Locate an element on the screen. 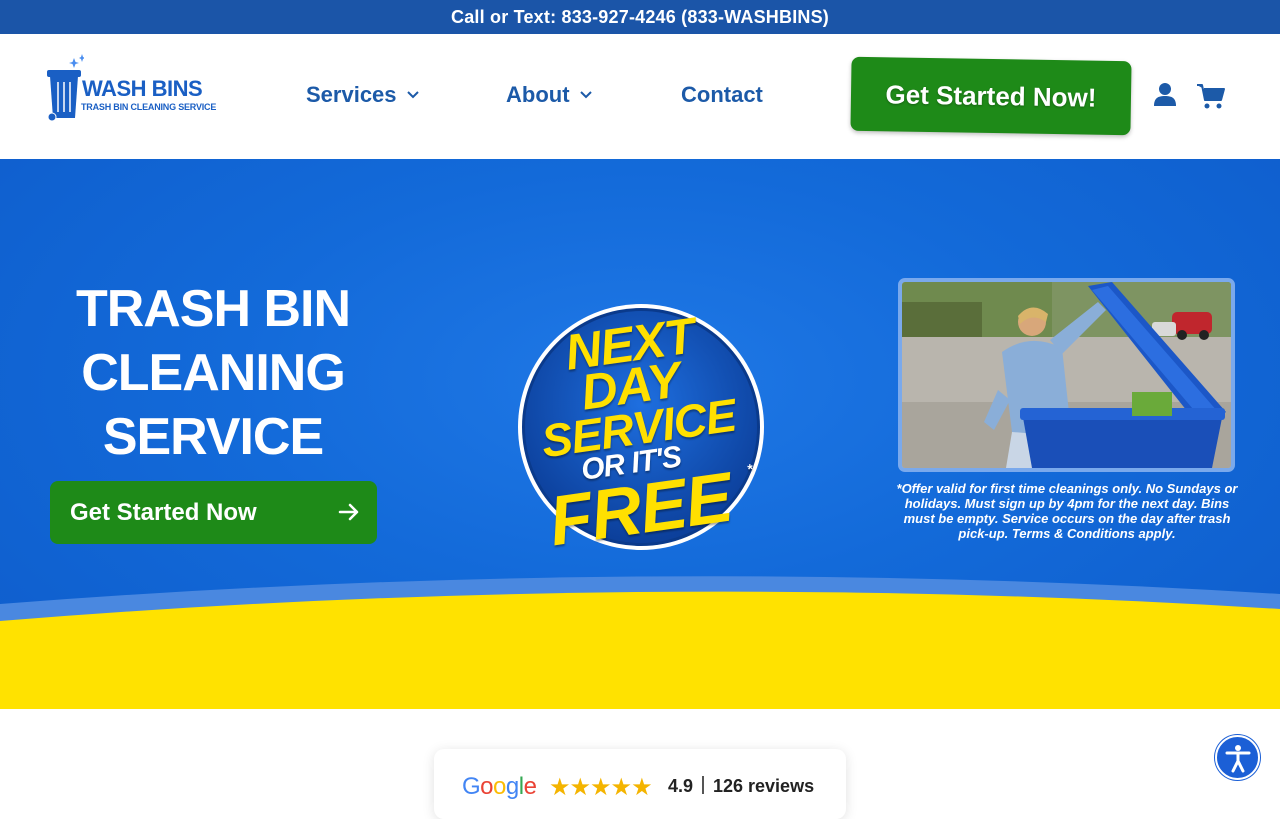 The height and width of the screenshot is (819, 1280). site-logo: WASH BINS TRASH BIN CLEANING SERVICE is located at coordinates (130, 89).